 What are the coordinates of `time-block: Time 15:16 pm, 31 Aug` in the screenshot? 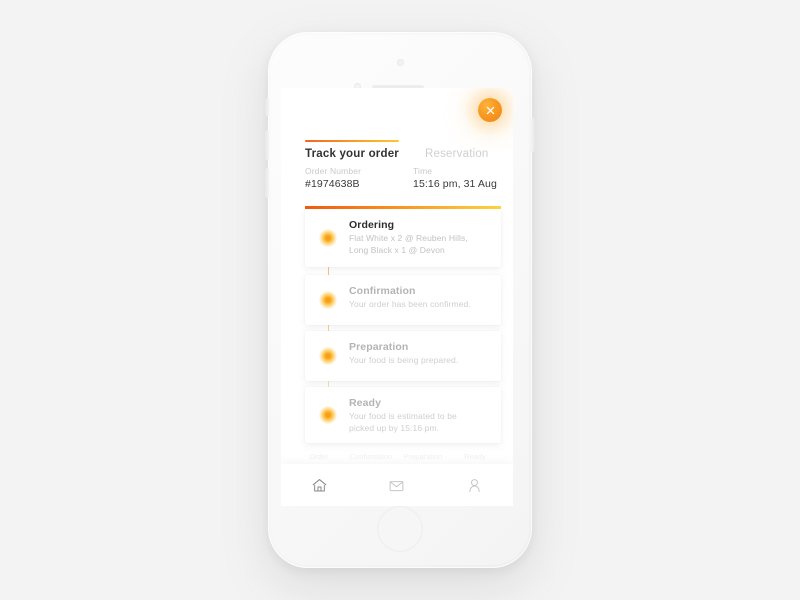 It's located at (455, 178).